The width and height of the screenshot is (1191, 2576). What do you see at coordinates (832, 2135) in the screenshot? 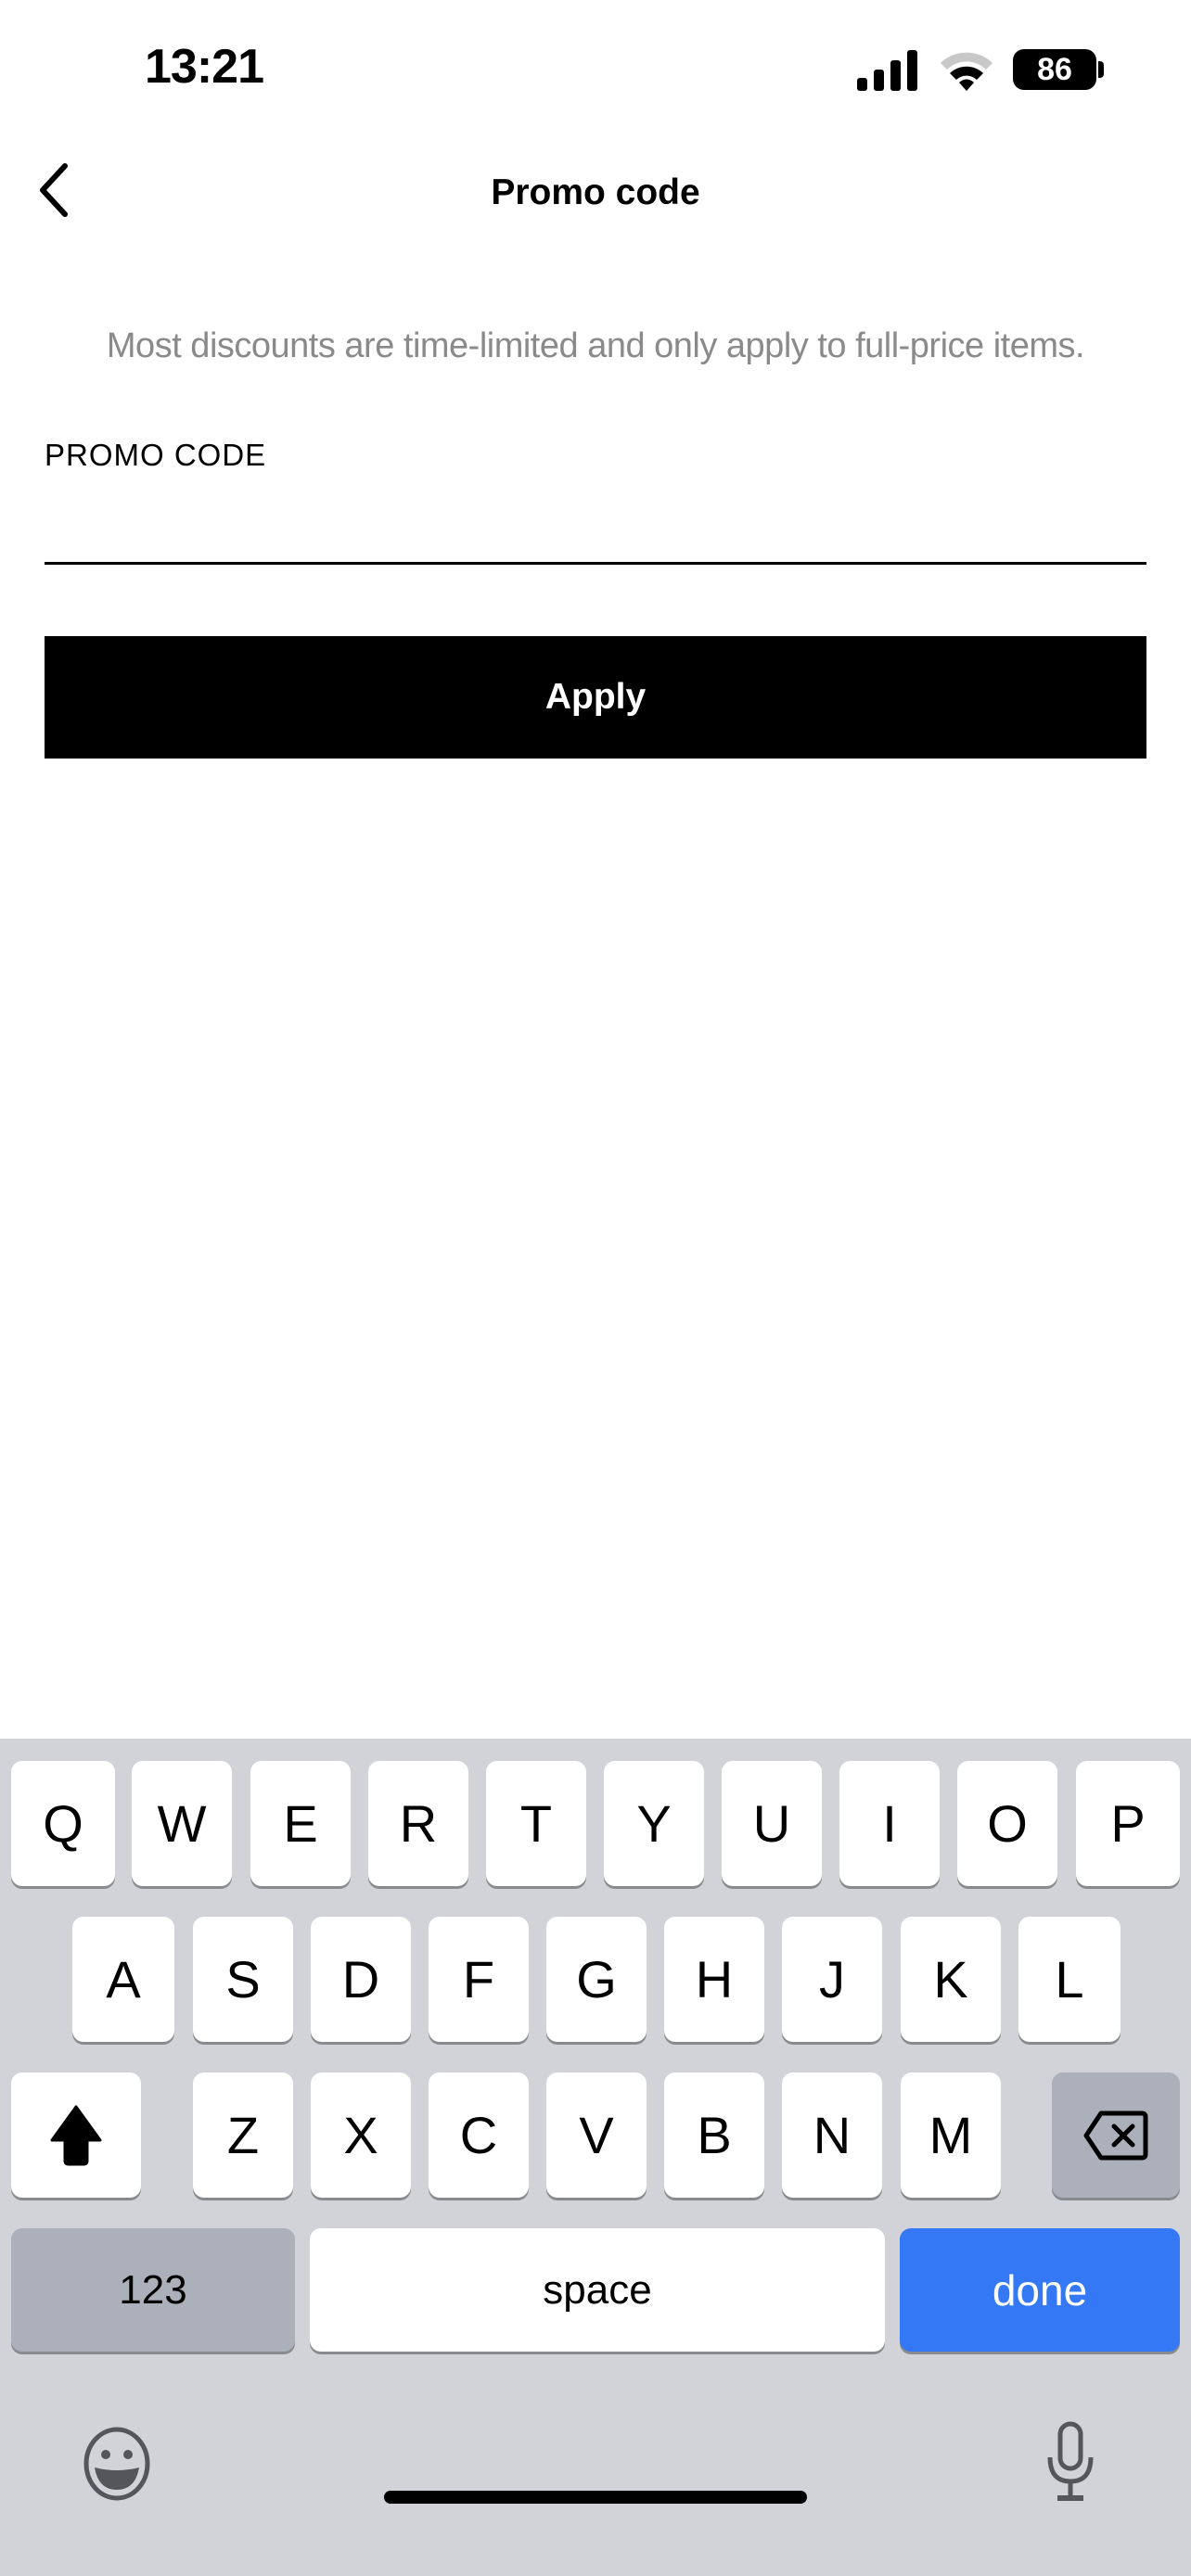
I see `key-n: N` at bounding box center [832, 2135].